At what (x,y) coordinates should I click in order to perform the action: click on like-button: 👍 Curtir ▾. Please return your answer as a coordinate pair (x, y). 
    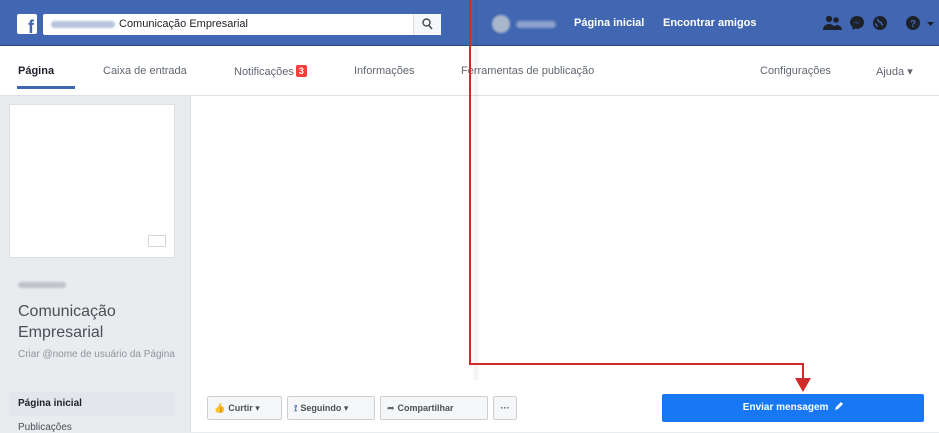
    Looking at the image, I should click on (244, 408).